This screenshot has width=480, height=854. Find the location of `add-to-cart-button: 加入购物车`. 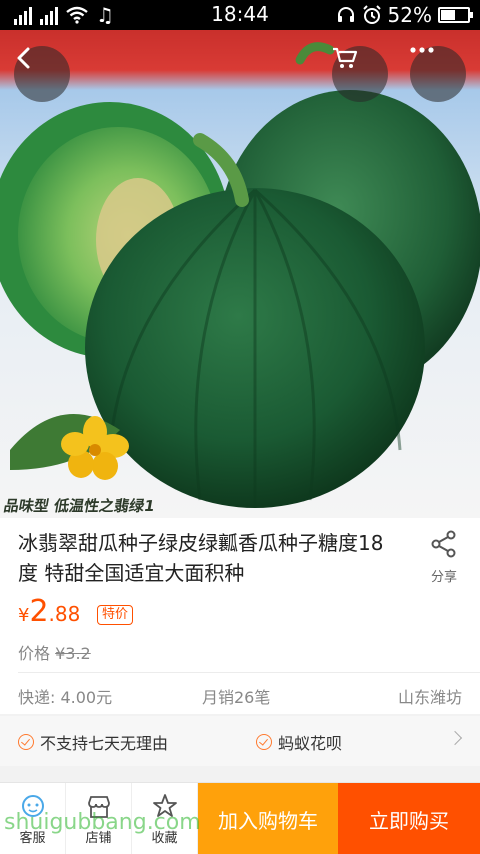

add-to-cart-button: 加入购物车 is located at coordinates (268, 818).